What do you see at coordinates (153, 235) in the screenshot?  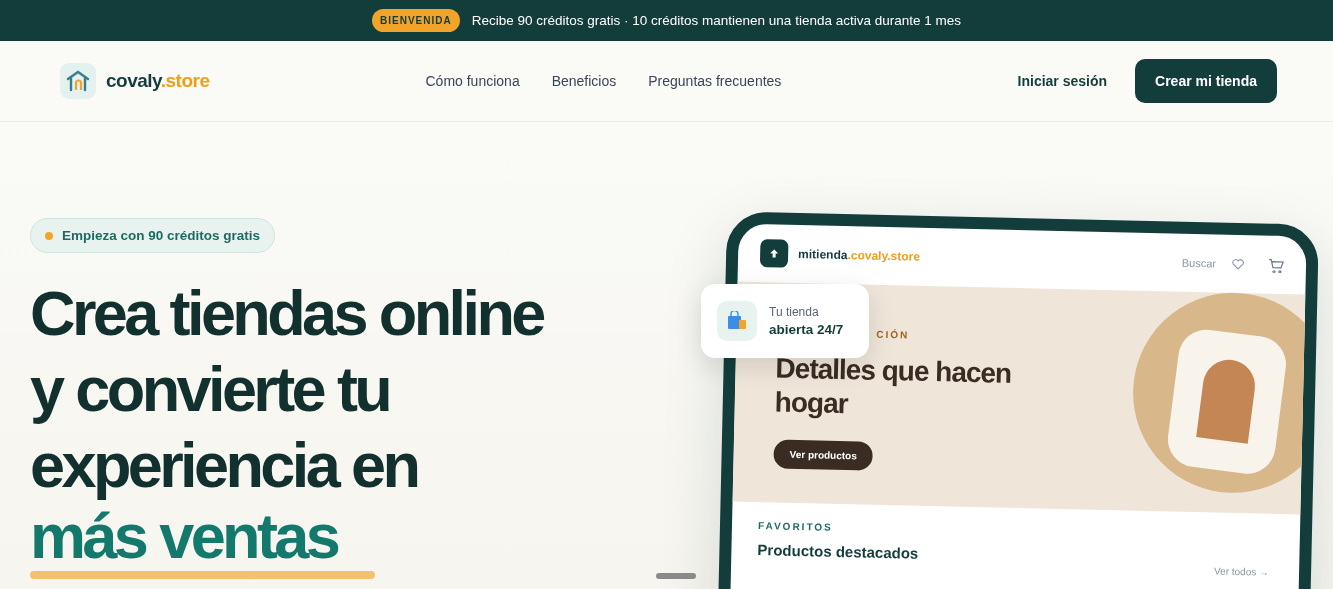 I see `credits-pill: Empieza con 90 créditos gratis` at bounding box center [153, 235].